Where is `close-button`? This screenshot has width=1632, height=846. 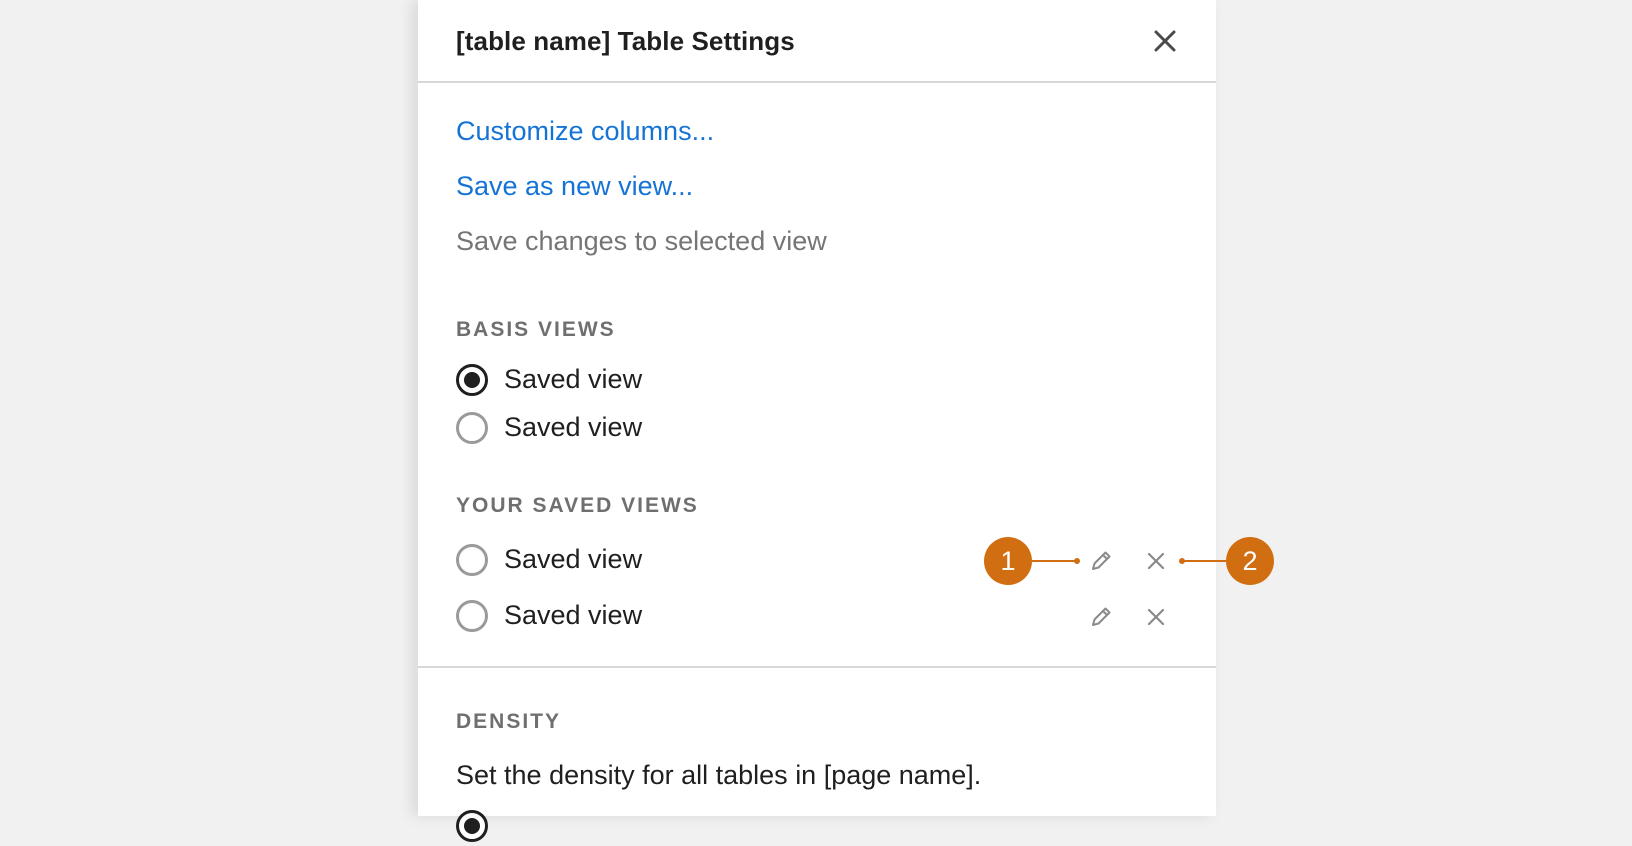 close-button is located at coordinates (1165, 41).